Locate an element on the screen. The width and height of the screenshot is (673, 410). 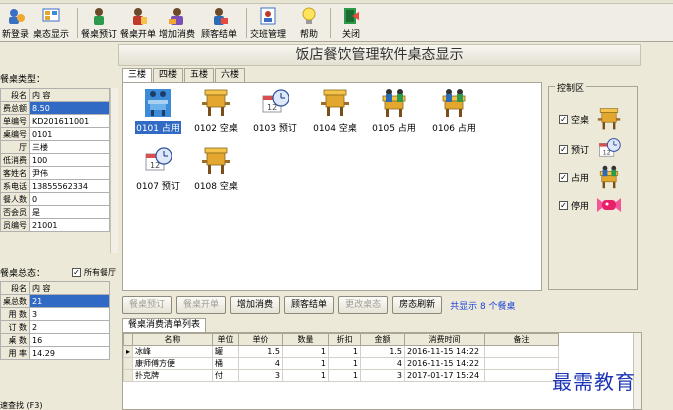
open-table-button: 餐桌开单 is located at coordinates (201, 305).